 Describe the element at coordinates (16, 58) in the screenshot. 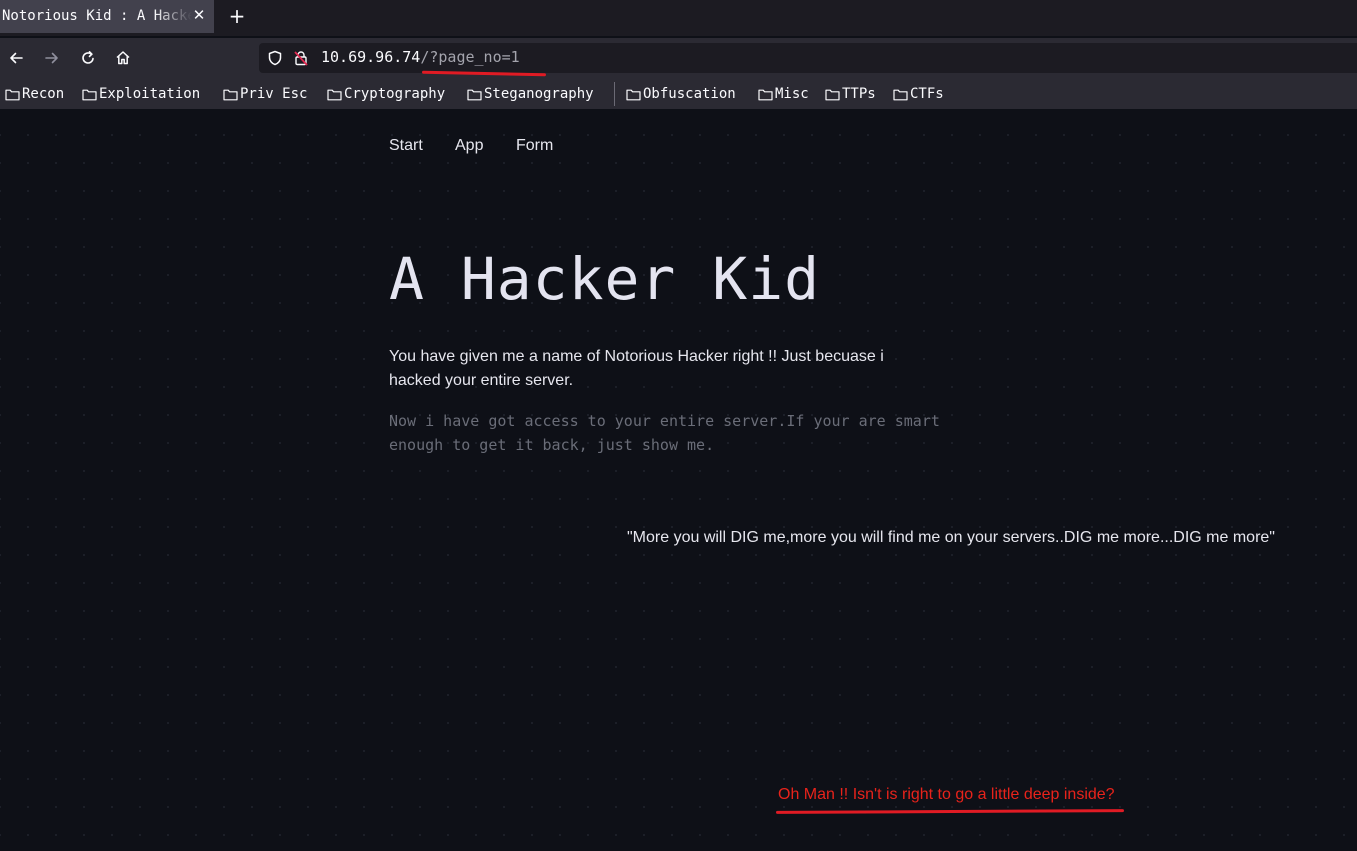

I see `arrow-left-icon` at that location.